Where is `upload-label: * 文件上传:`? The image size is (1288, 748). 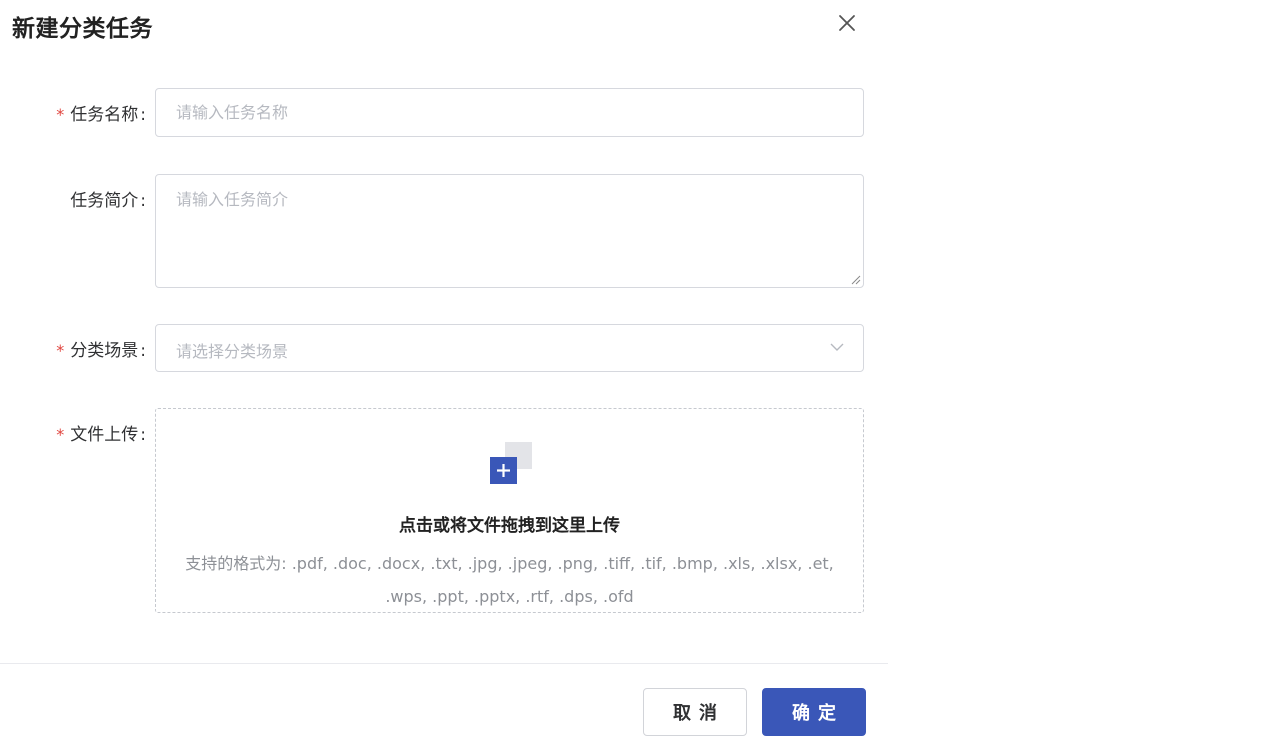 upload-label: * 文件上传: is located at coordinates (101, 435).